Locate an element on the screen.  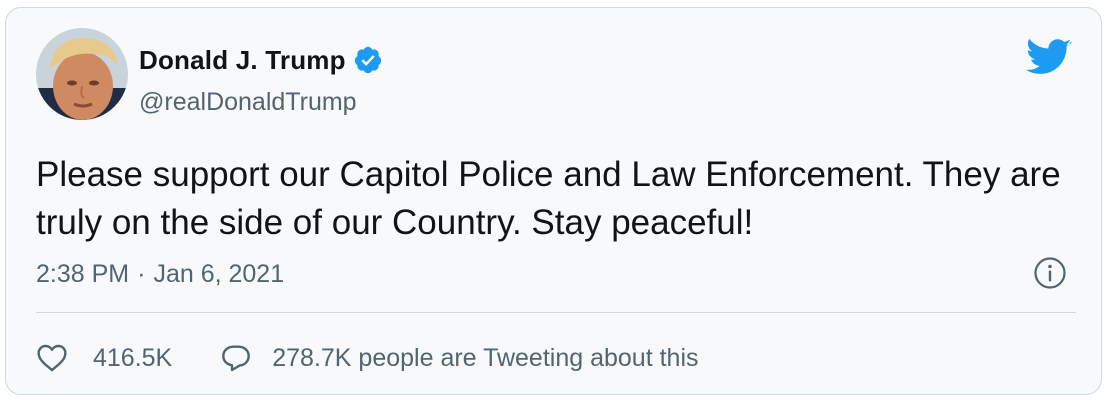
tweet-time: 2:38 PM is located at coordinates (82, 274).